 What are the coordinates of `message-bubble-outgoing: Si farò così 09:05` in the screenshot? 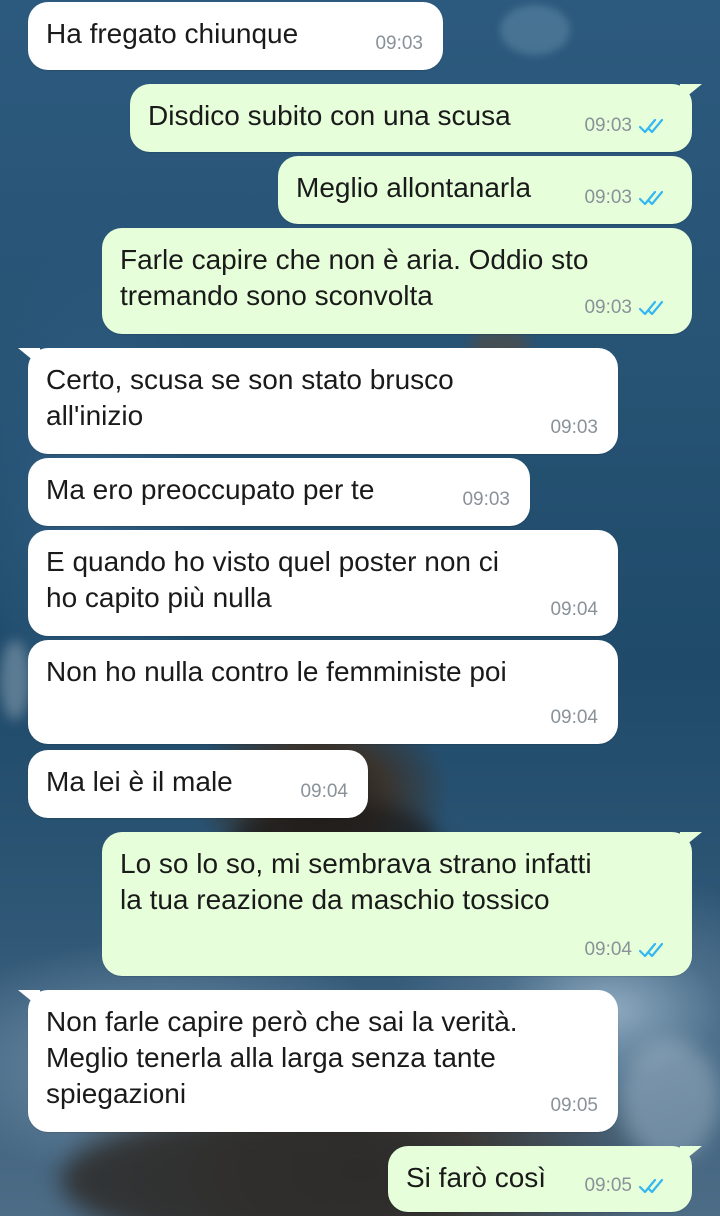 It's located at (545, 1179).